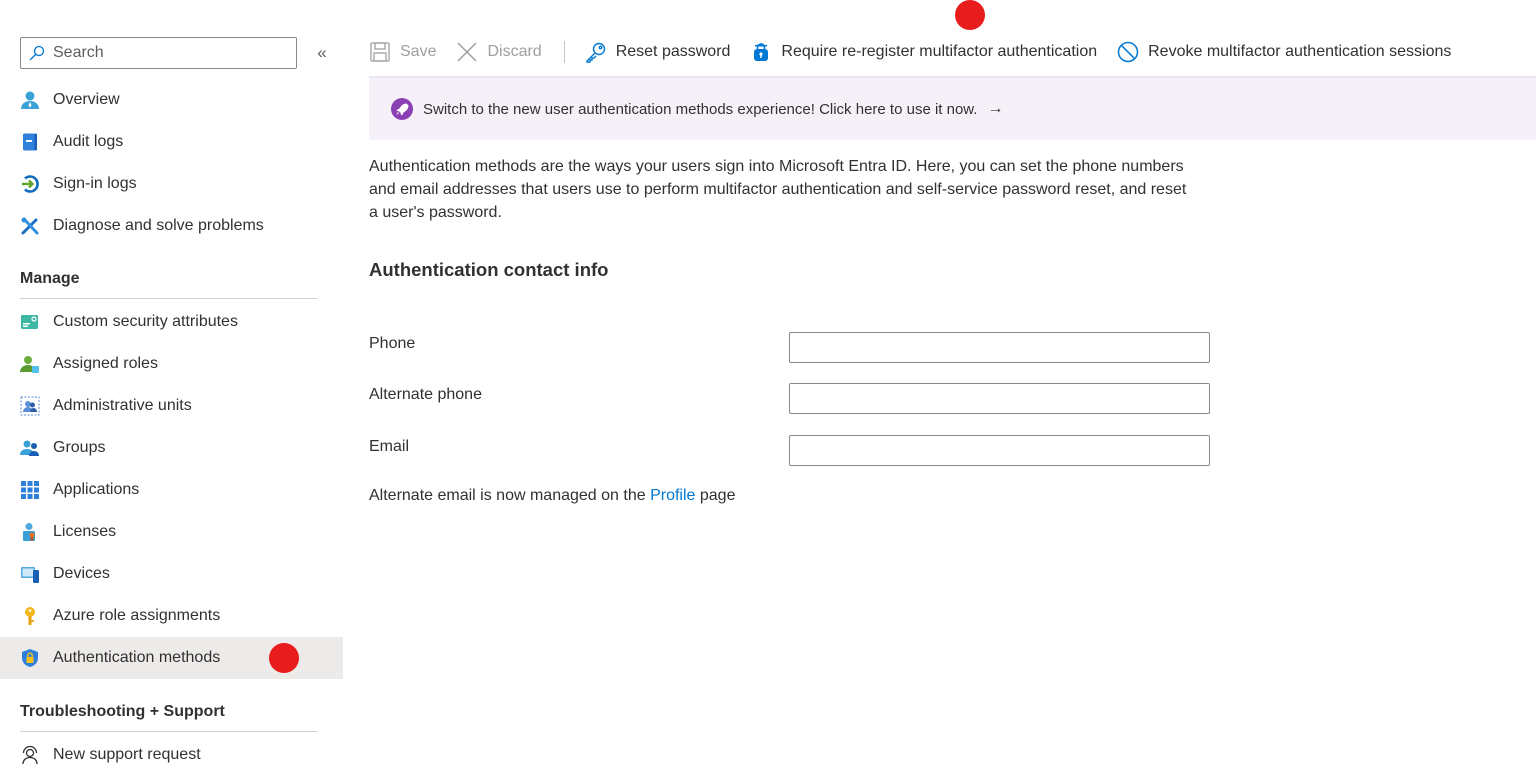  I want to click on sidebar-item-applications: Applications, so click(171, 490).